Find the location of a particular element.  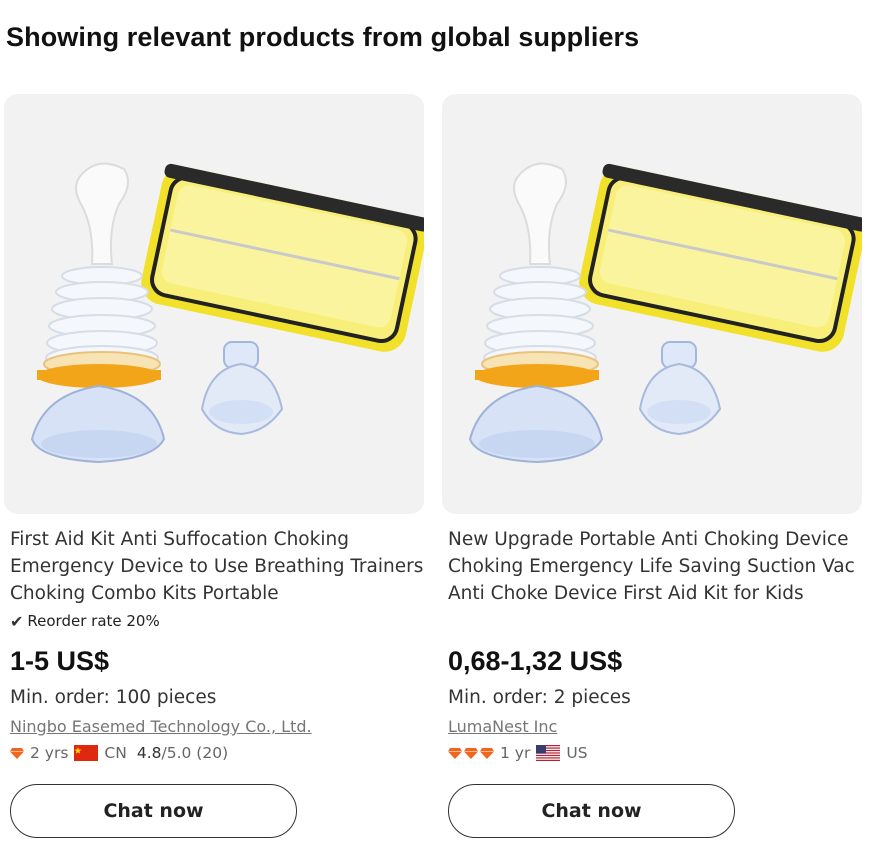

china-flag-icon is located at coordinates (86, 753).